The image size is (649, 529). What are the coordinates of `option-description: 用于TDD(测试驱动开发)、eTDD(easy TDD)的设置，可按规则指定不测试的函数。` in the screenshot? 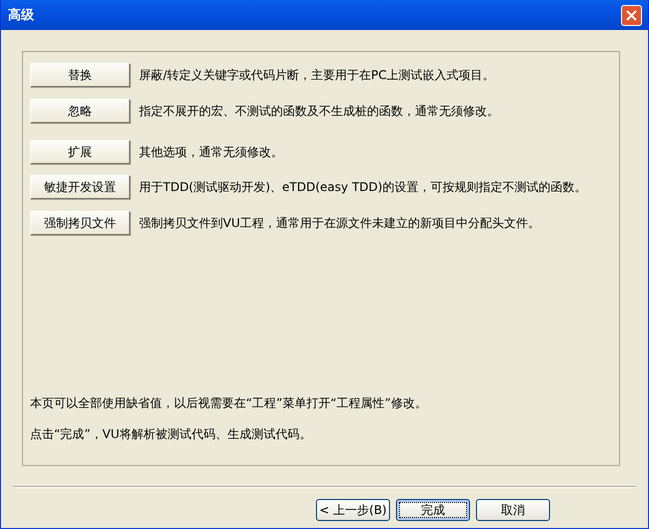 It's located at (362, 187).